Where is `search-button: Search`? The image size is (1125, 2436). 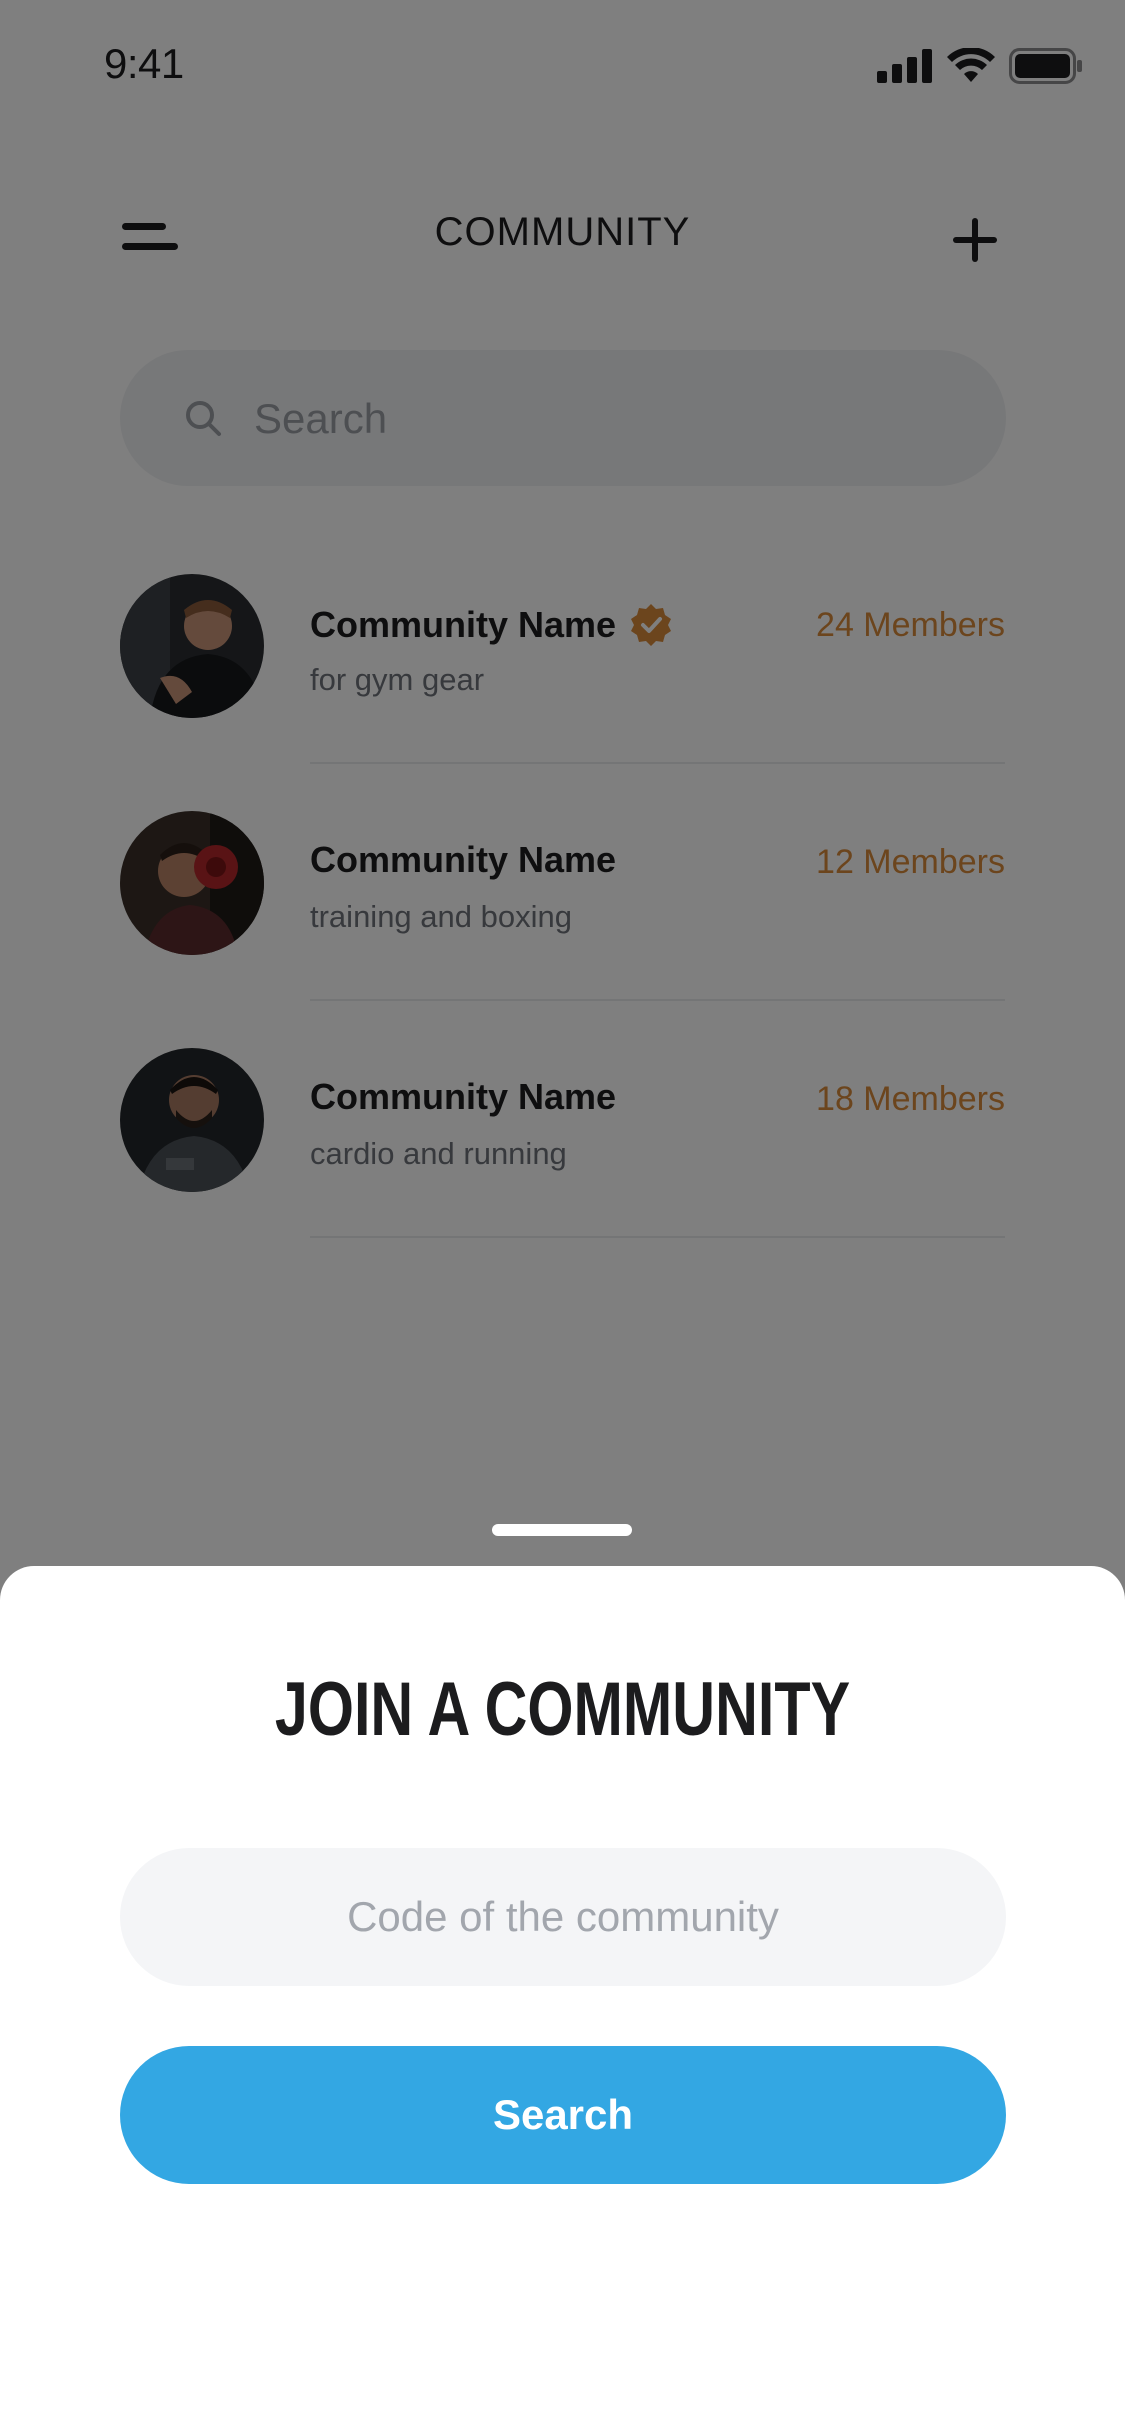
search-button: Search is located at coordinates (563, 2115).